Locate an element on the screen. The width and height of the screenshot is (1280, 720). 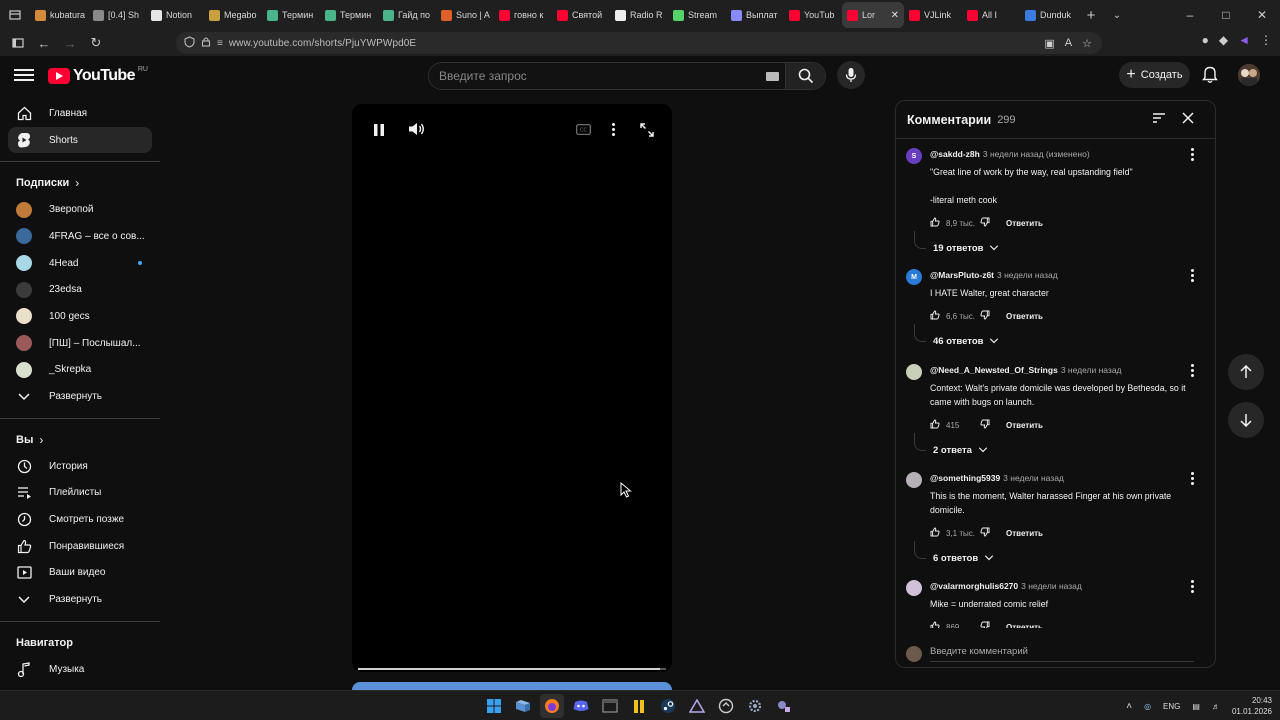
fullscreen-button is located at coordinates (647, 130).